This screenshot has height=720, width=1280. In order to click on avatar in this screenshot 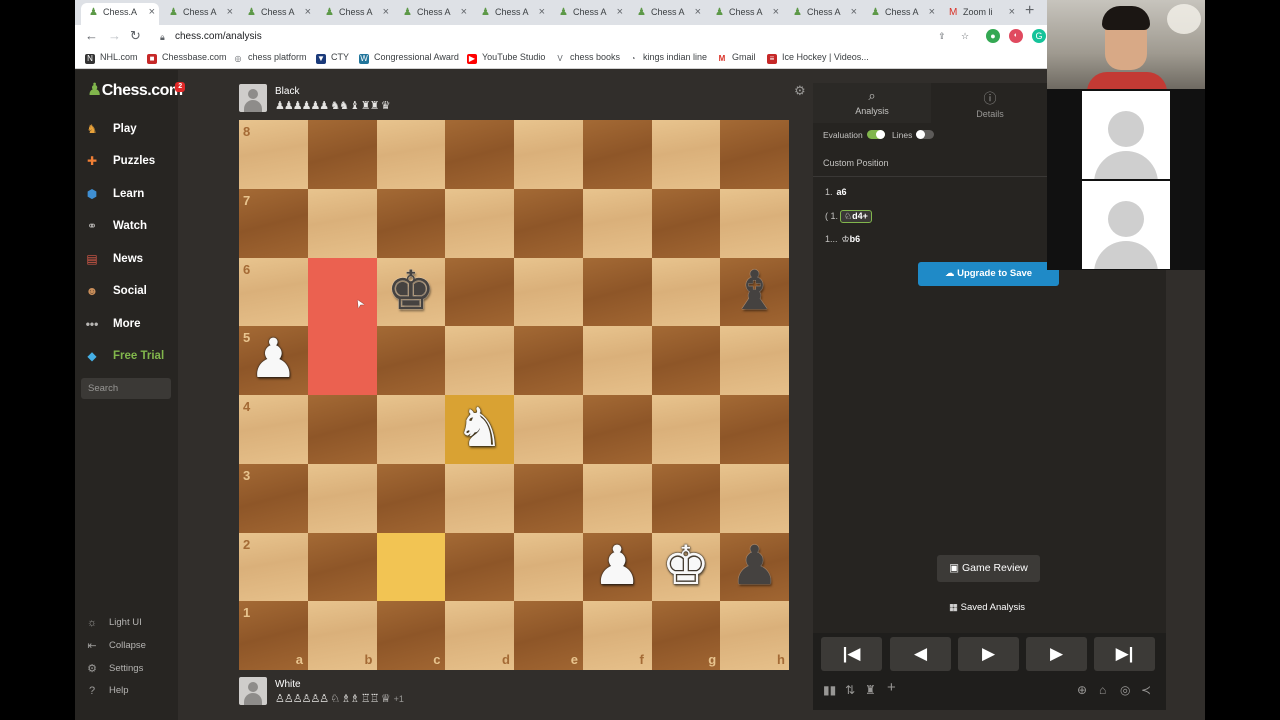, I will do `click(253, 98)`.